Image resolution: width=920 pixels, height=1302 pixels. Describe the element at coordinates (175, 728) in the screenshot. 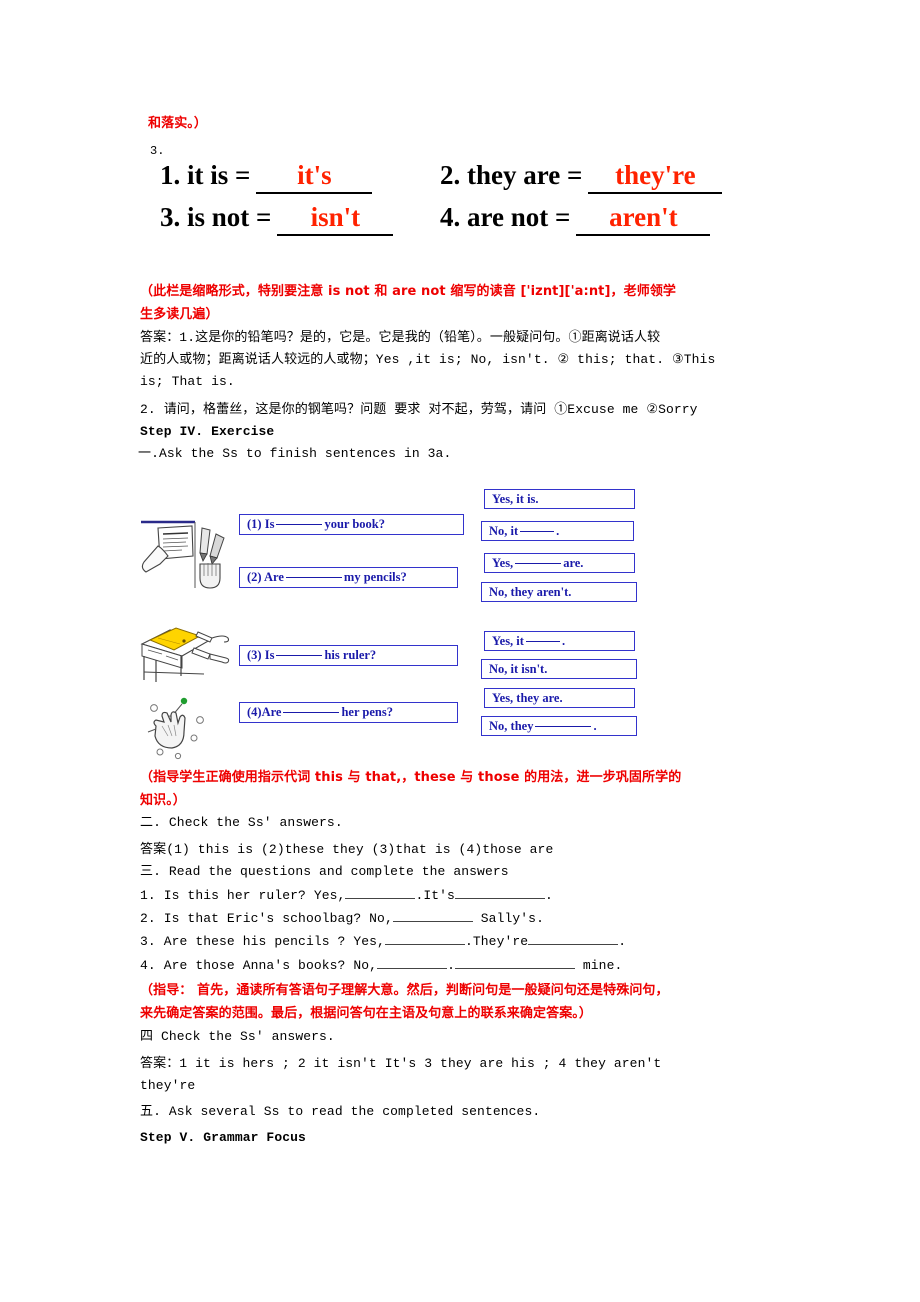

I see `hand-pointing-icon` at that location.